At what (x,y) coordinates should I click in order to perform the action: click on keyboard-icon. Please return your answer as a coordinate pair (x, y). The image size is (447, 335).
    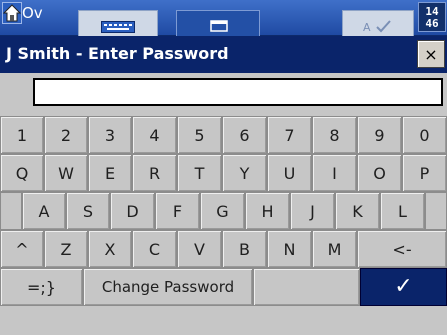
    Looking at the image, I should click on (118, 27).